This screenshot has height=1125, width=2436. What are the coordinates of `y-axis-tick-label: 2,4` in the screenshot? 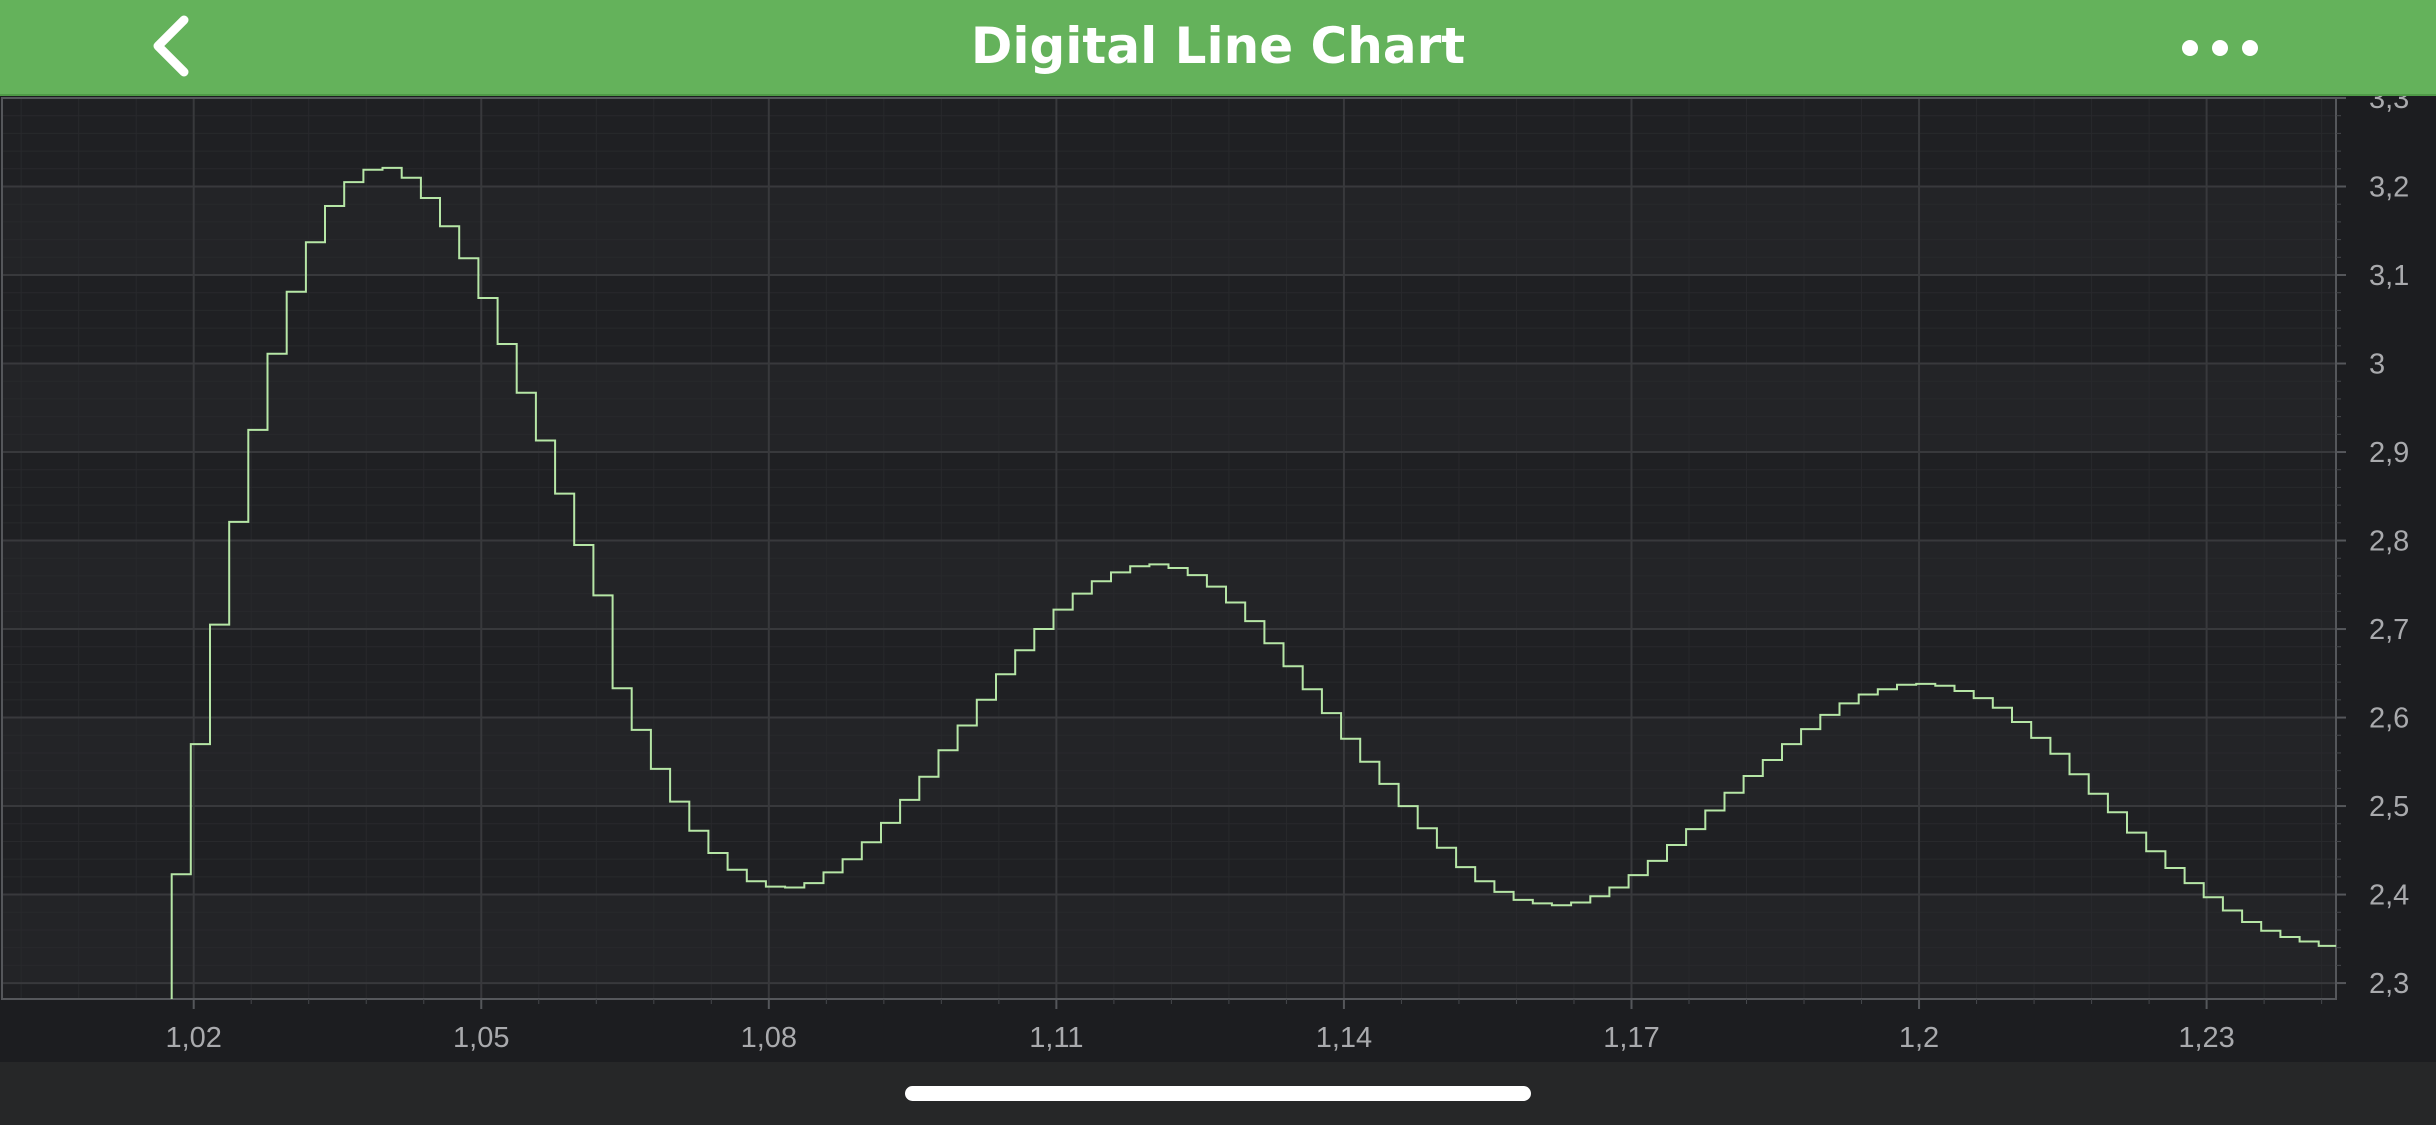 It's located at (2389, 896).